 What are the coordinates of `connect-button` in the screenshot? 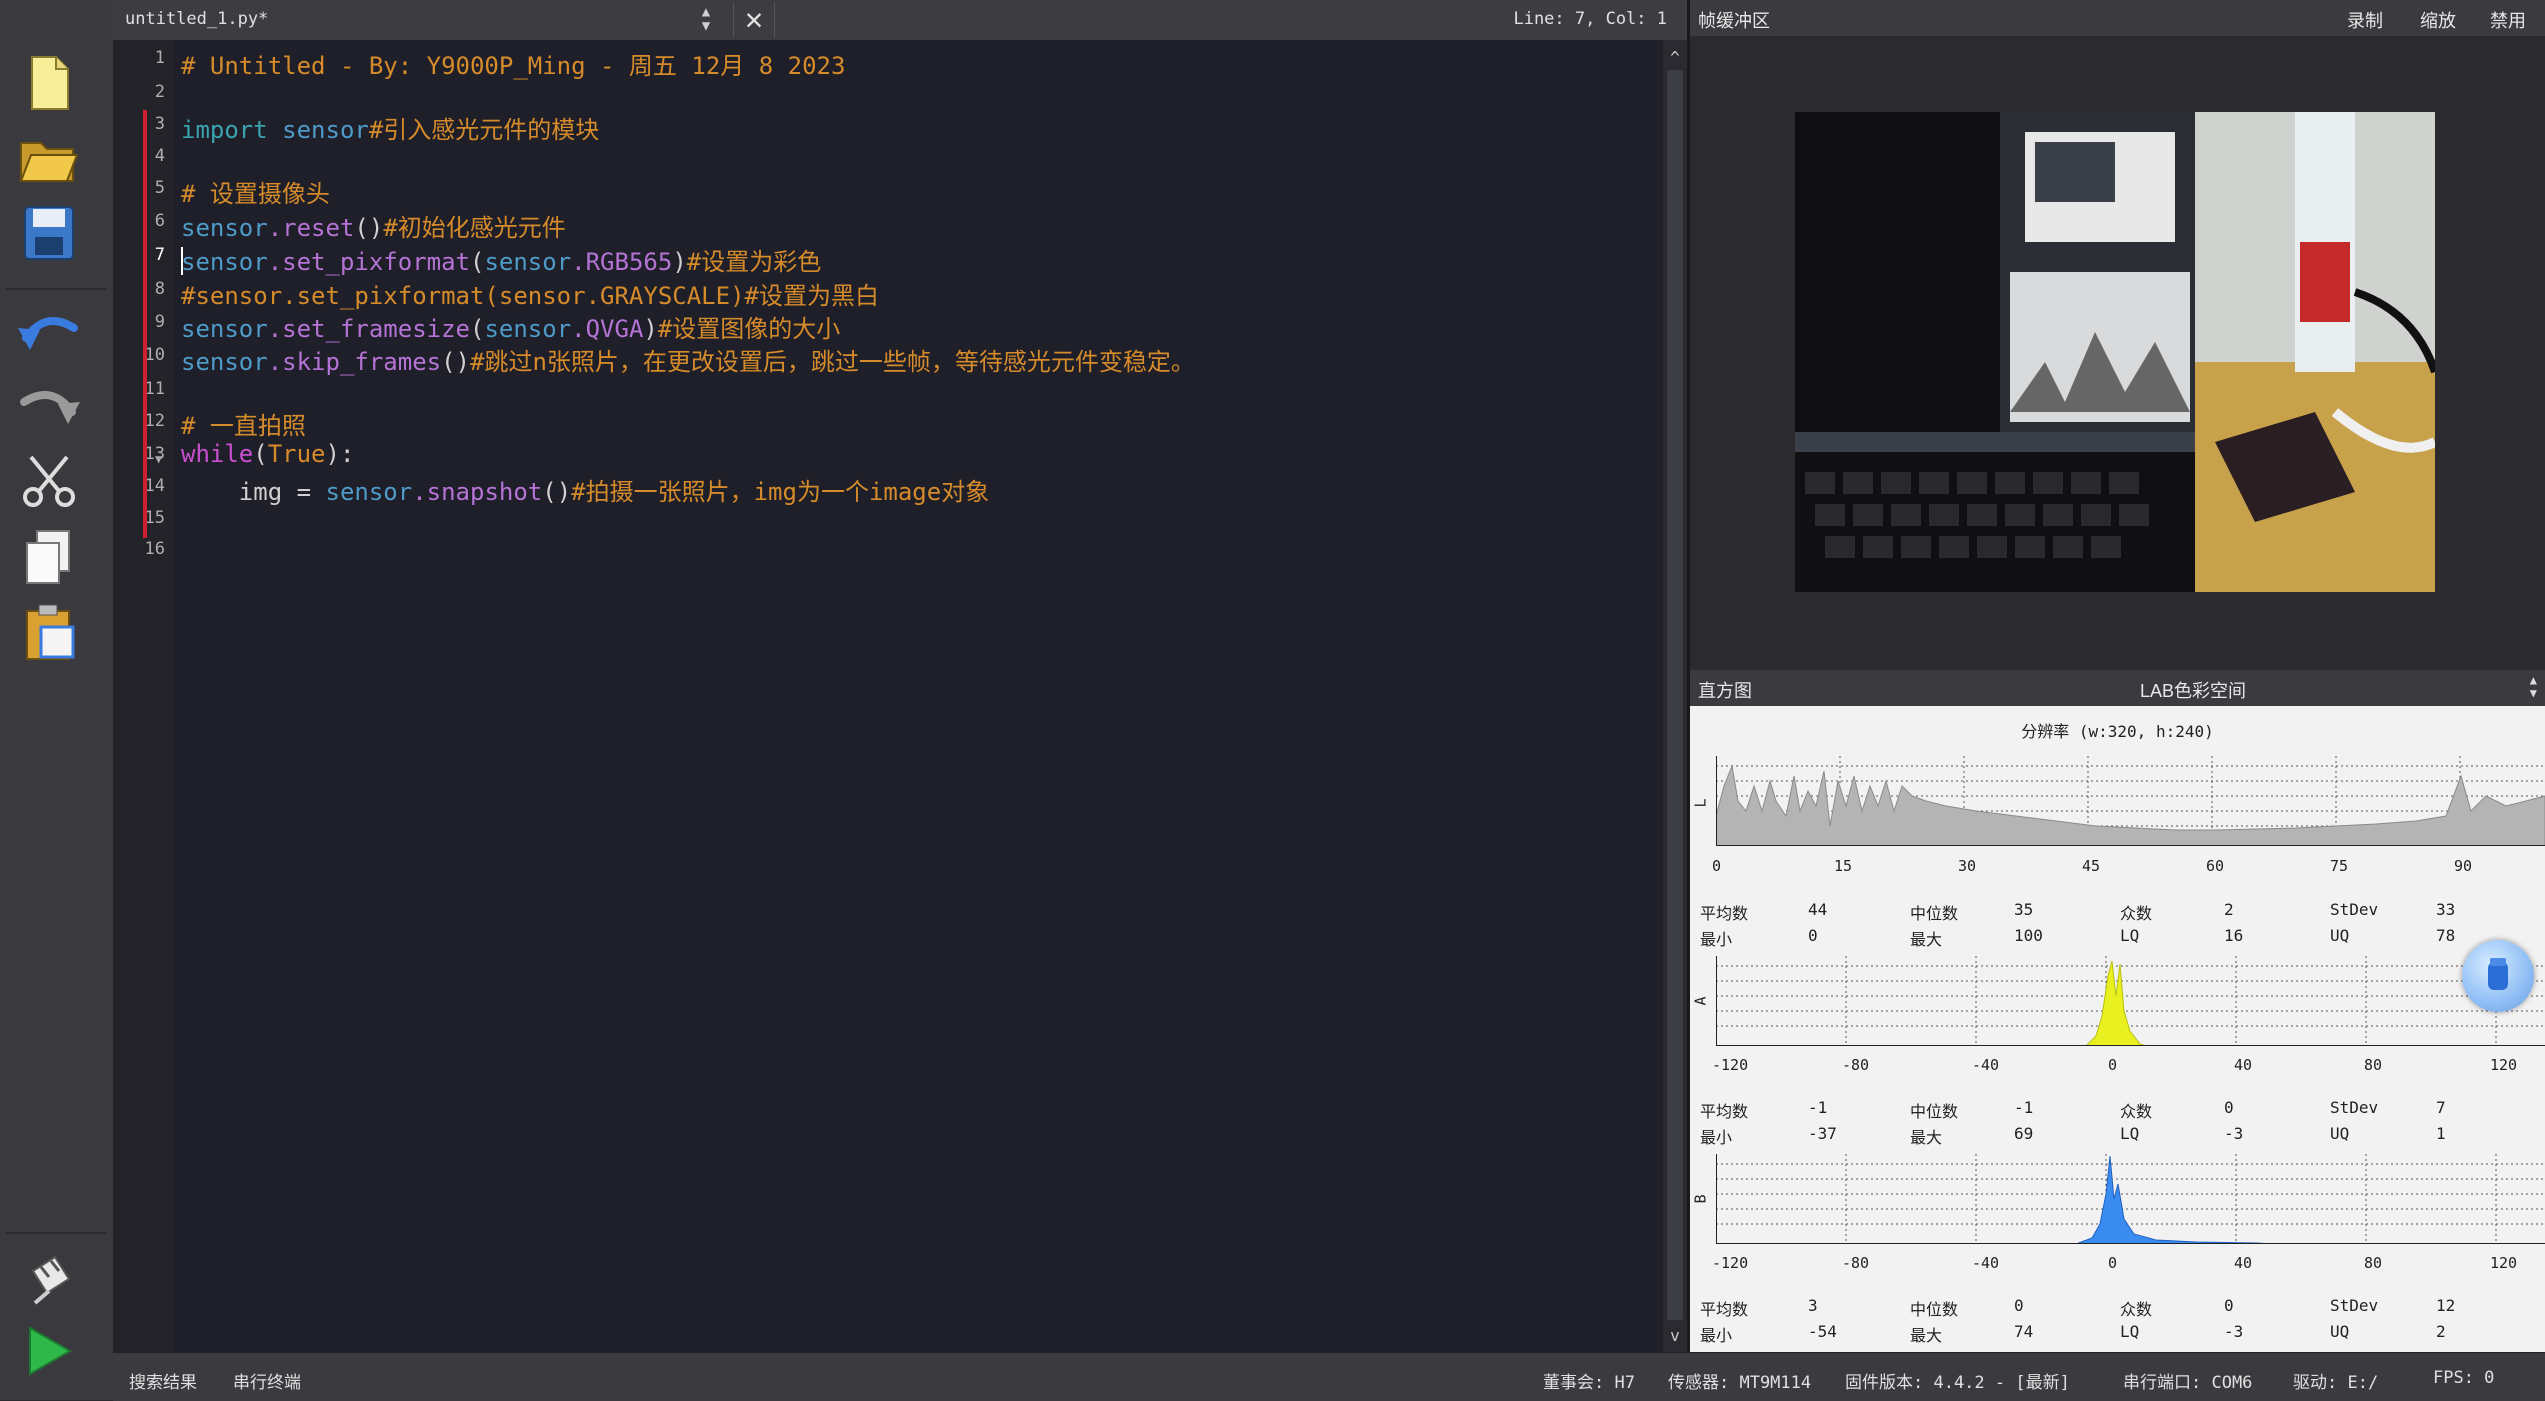 It's located at (49, 1277).